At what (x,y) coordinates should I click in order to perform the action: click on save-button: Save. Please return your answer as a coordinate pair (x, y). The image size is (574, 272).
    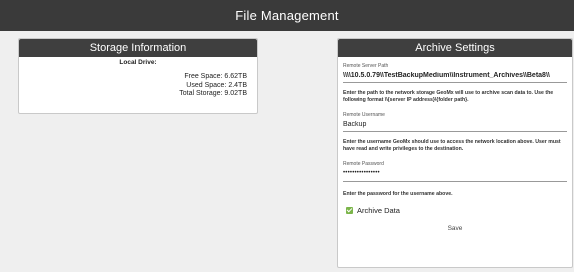
    Looking at the image, I should click on (455, 228).